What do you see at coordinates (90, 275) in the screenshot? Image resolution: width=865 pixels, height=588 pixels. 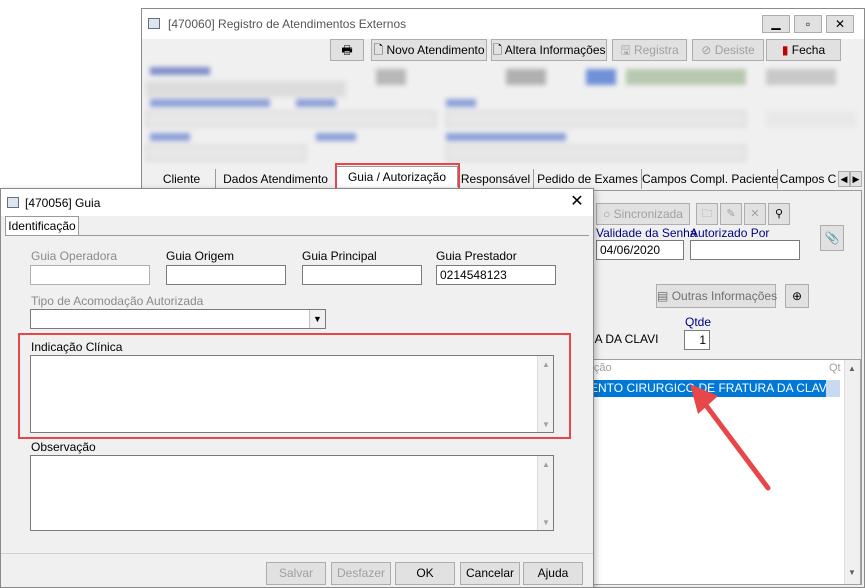 I see `guia-operadora-field` at bounding box center [90, 275].